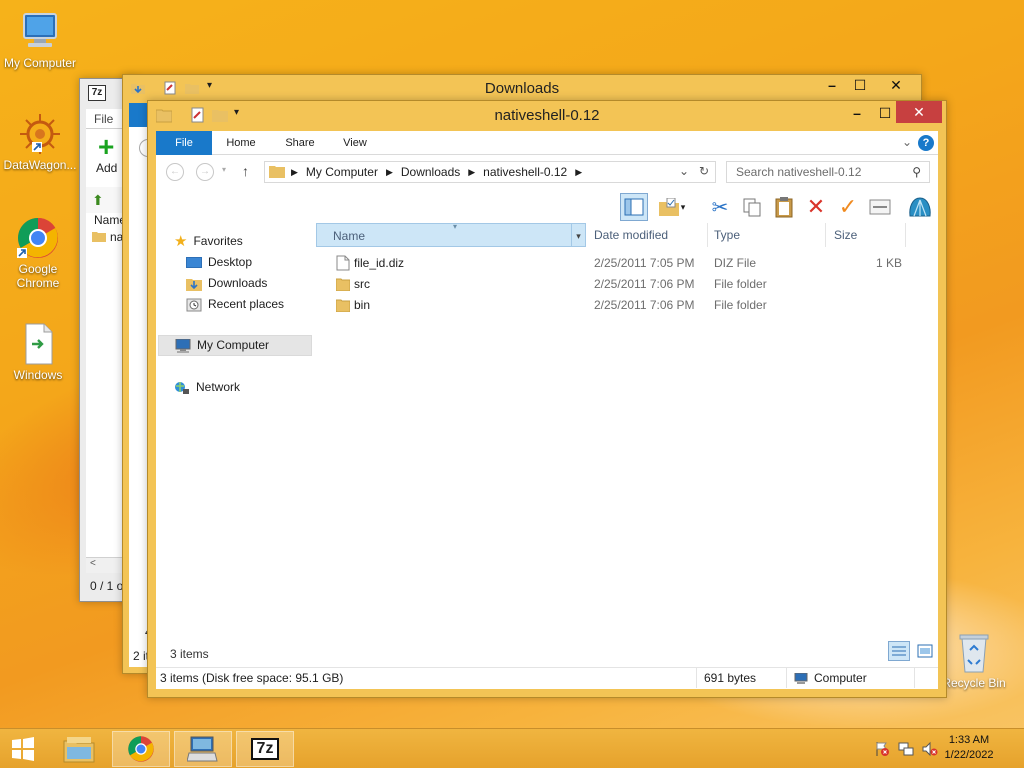 This screenshot has width=1024, height=768. What do you see at coordinates (38, 238) in the screenshot?
I see `chrome-icon` at bounding box center [38, 238].